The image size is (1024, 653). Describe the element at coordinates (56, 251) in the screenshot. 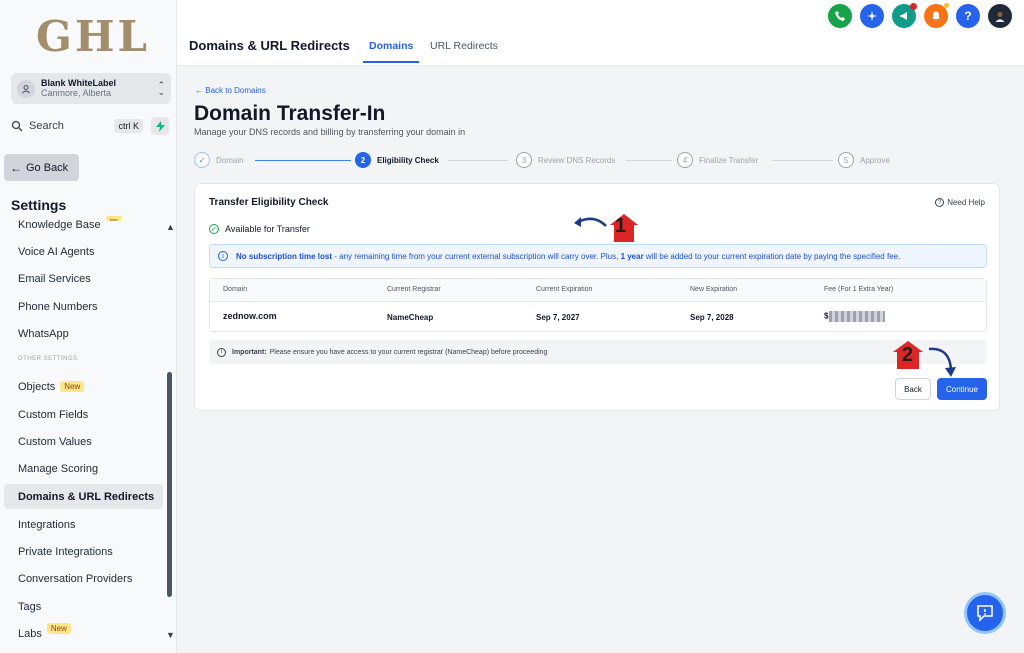

I see `sidebar-item-label: Voice AI Agents` at that location.